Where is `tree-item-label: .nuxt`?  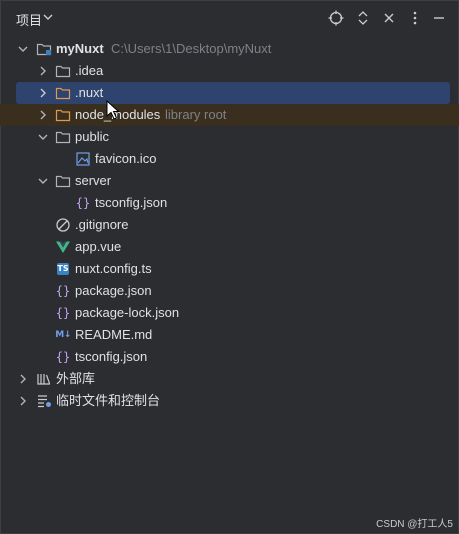 tree-item-label: .nuxt is located at coordinates (89, 92).